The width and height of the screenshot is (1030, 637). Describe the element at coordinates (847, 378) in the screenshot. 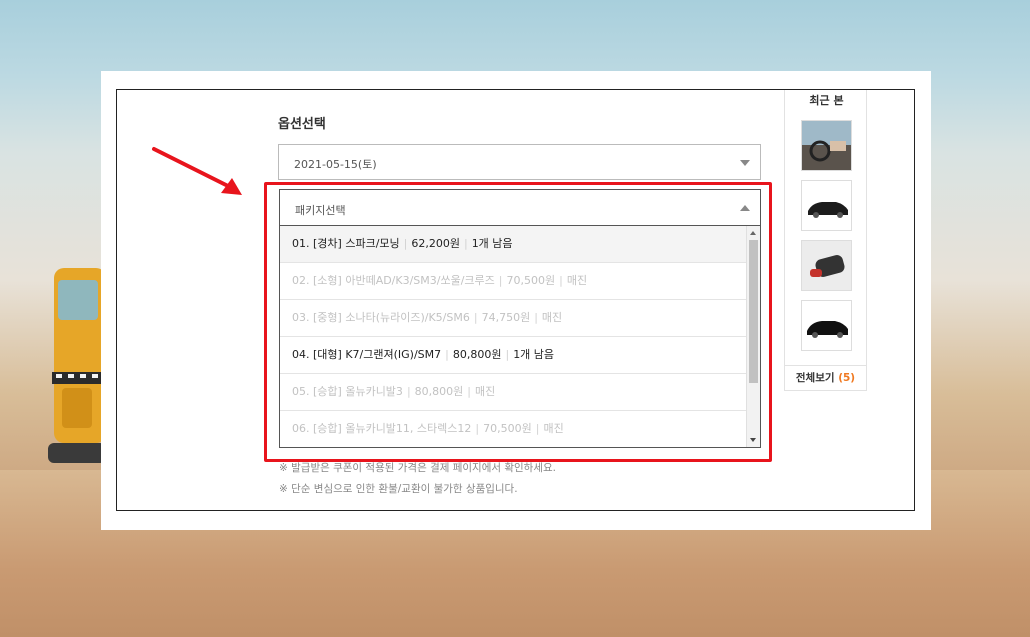

I see `view-all-count: (5)` at that location.